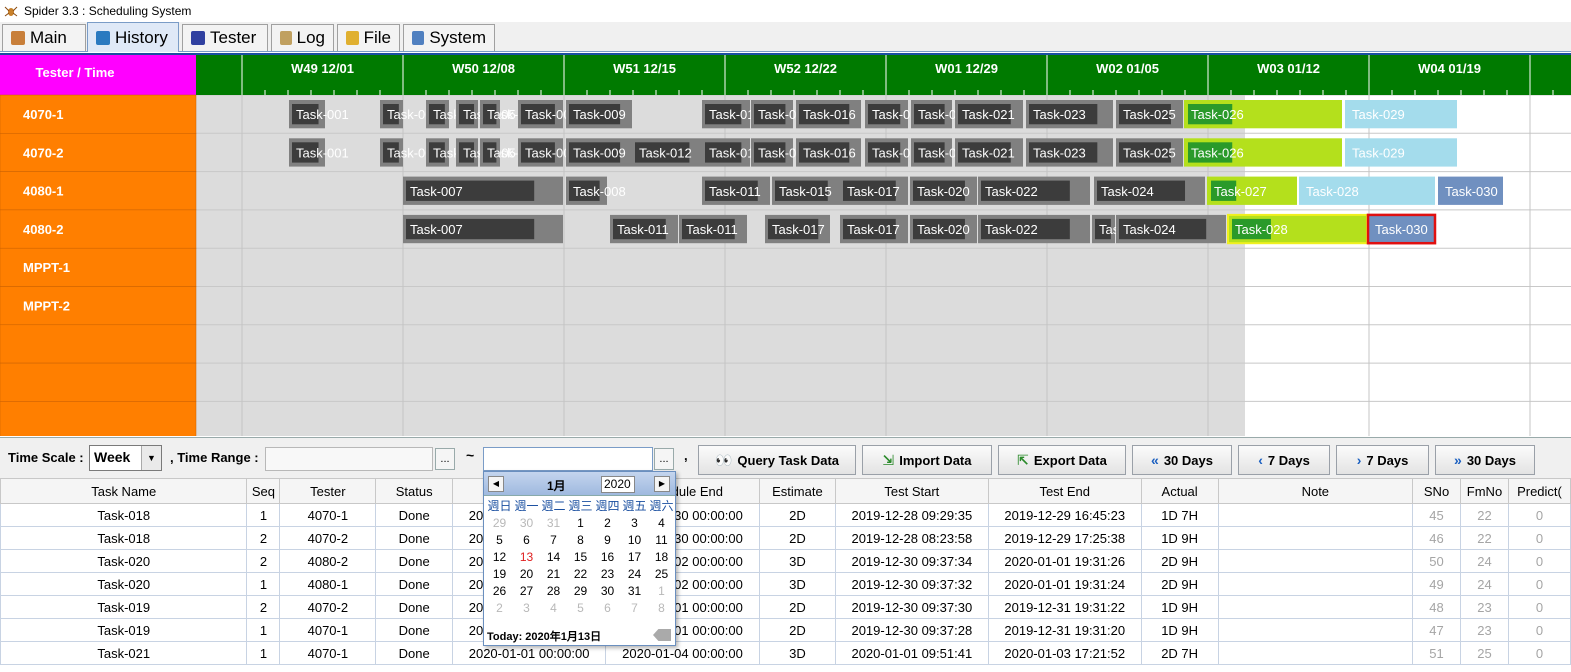  I want to click on column-header: FmNo, so click(1484, 491).